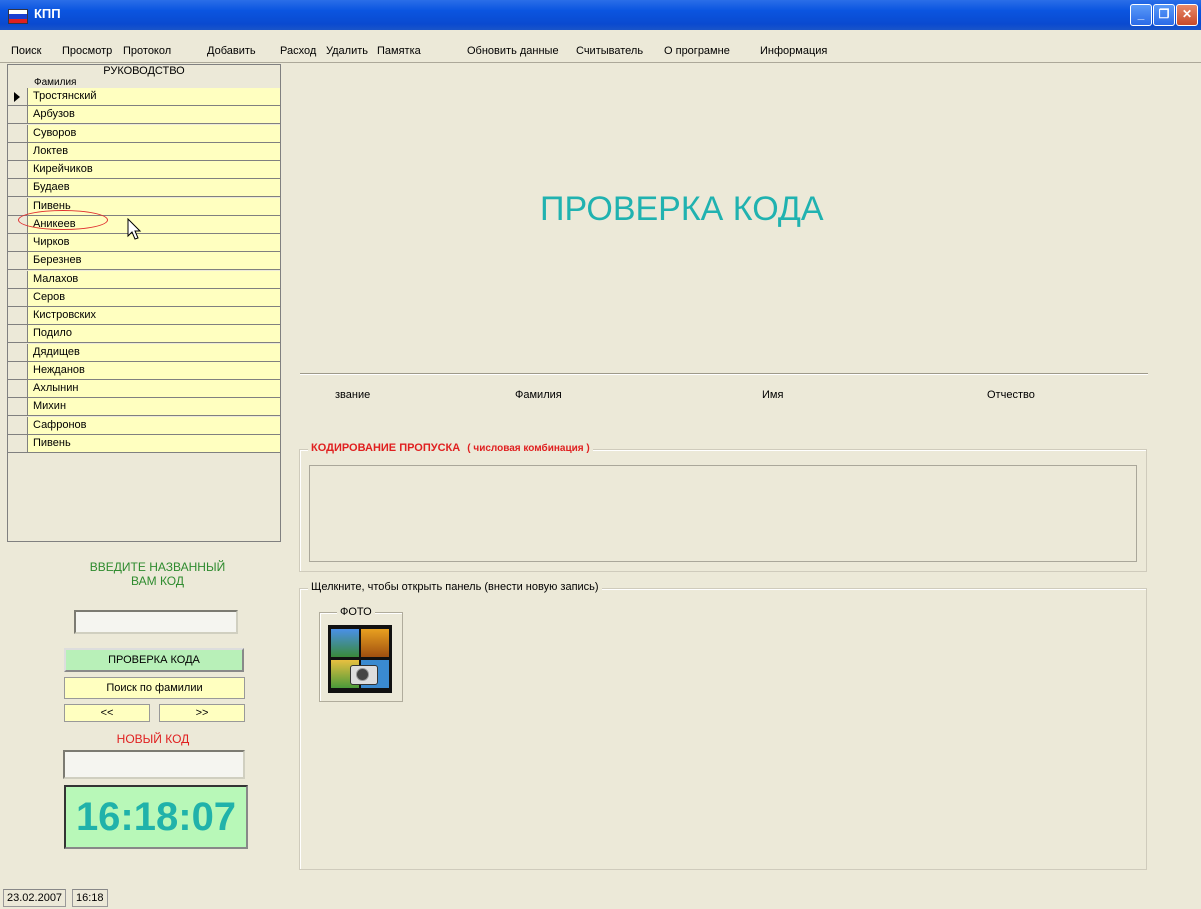 This screenshot has width=1201, height=909. I want to click on page-title: ПРОВЕРКА КОДА, so click(682, 209).